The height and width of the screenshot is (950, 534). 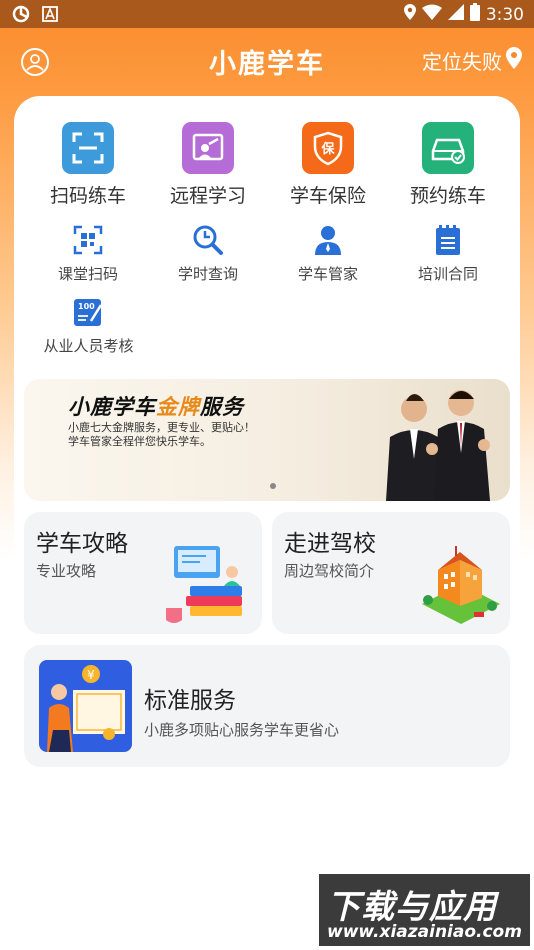 What do you see at coordinates (21, 16) in the screenshot?
I see `sync-icon` at bounding box center [21, 16].